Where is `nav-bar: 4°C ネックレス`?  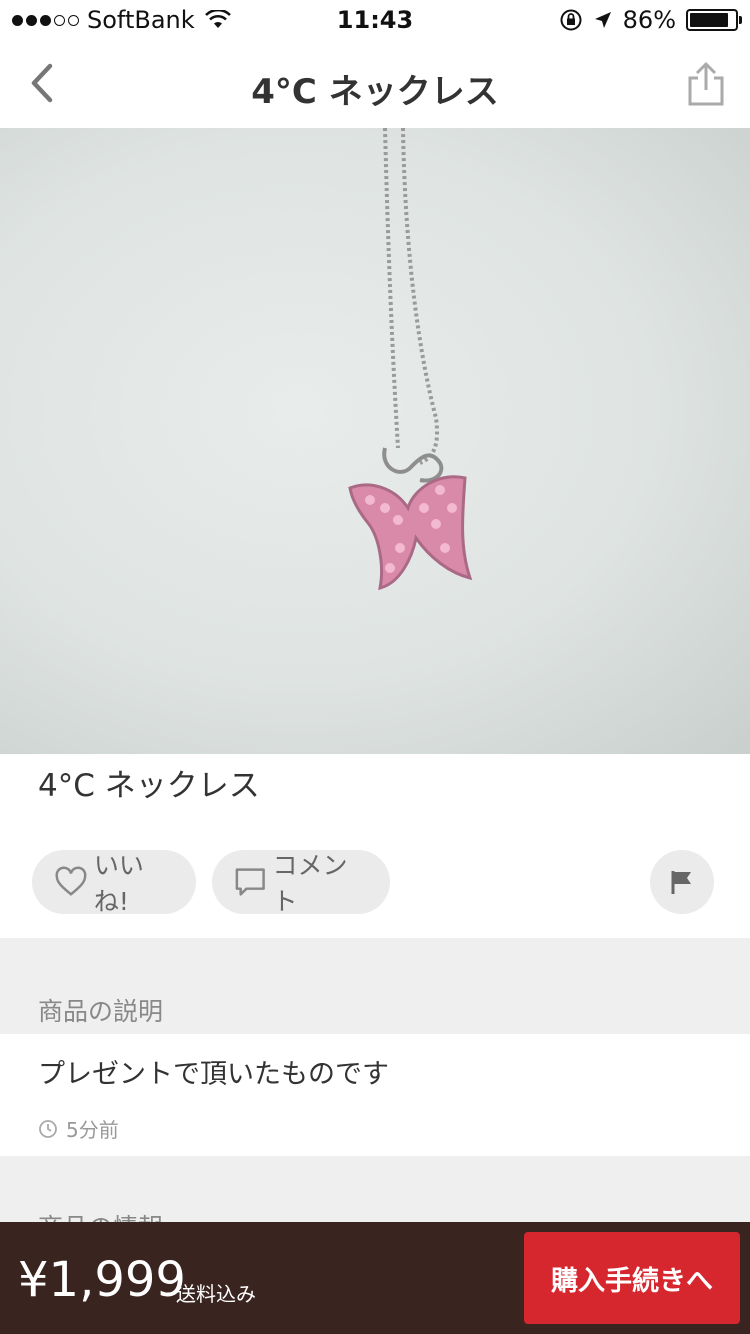 nav-bar: 4°C ネックレス is located at coordinates (375, 84).